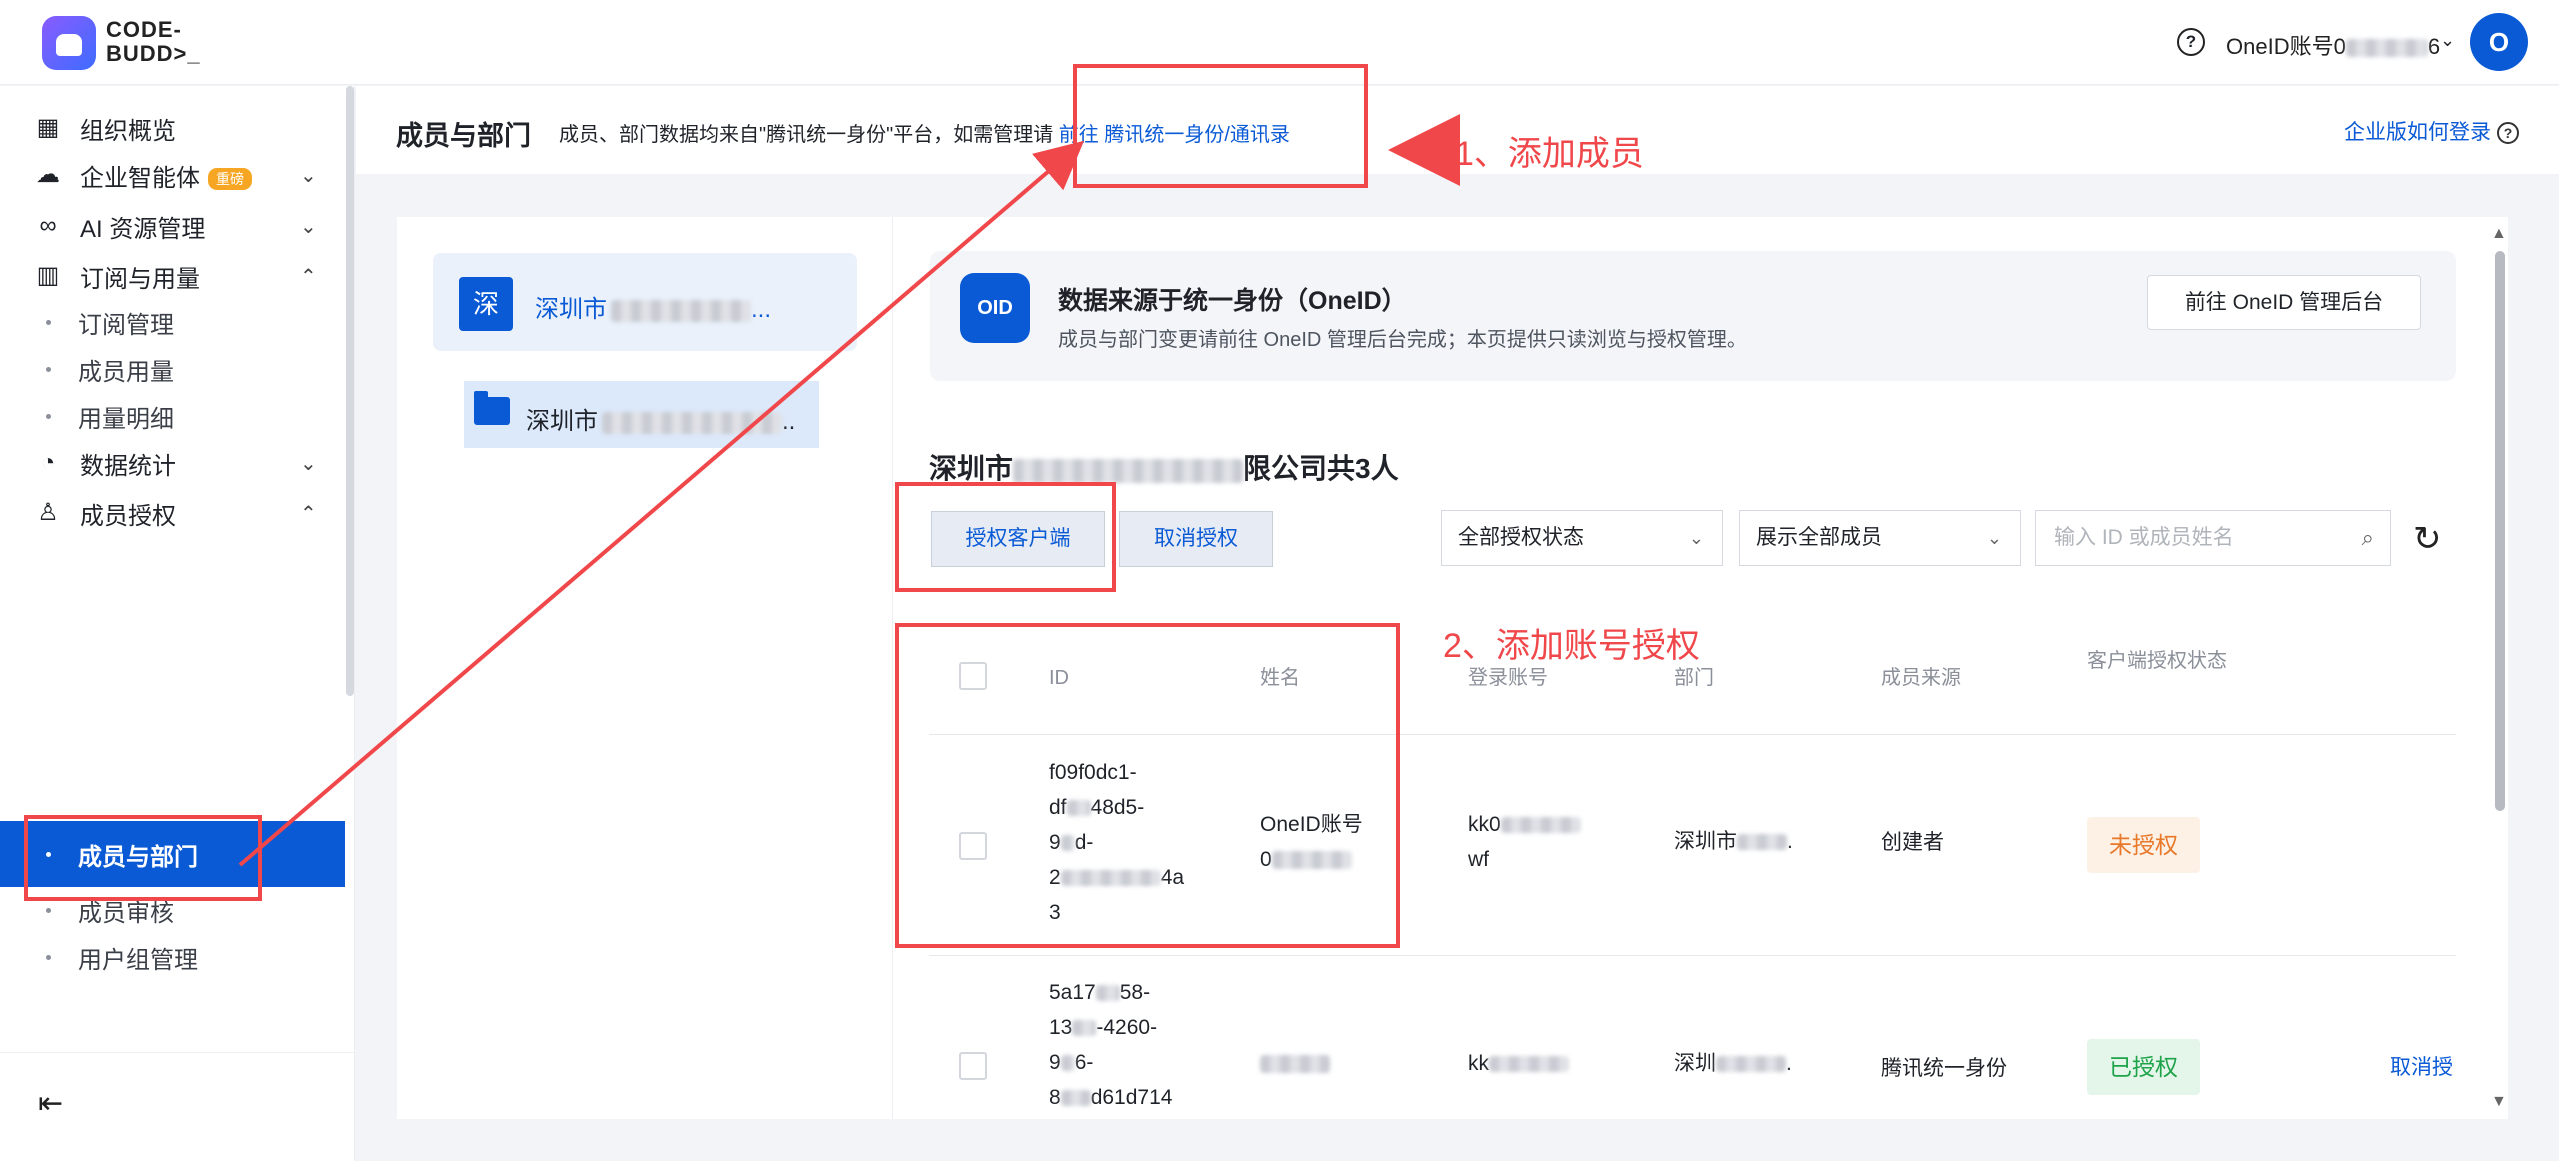 This screenshot has width=2559, height=1161. Describe the element at coordinates (2157, 661) in the screenshot. I see `column-header-auth-status: 客户端授权状态` at that location.